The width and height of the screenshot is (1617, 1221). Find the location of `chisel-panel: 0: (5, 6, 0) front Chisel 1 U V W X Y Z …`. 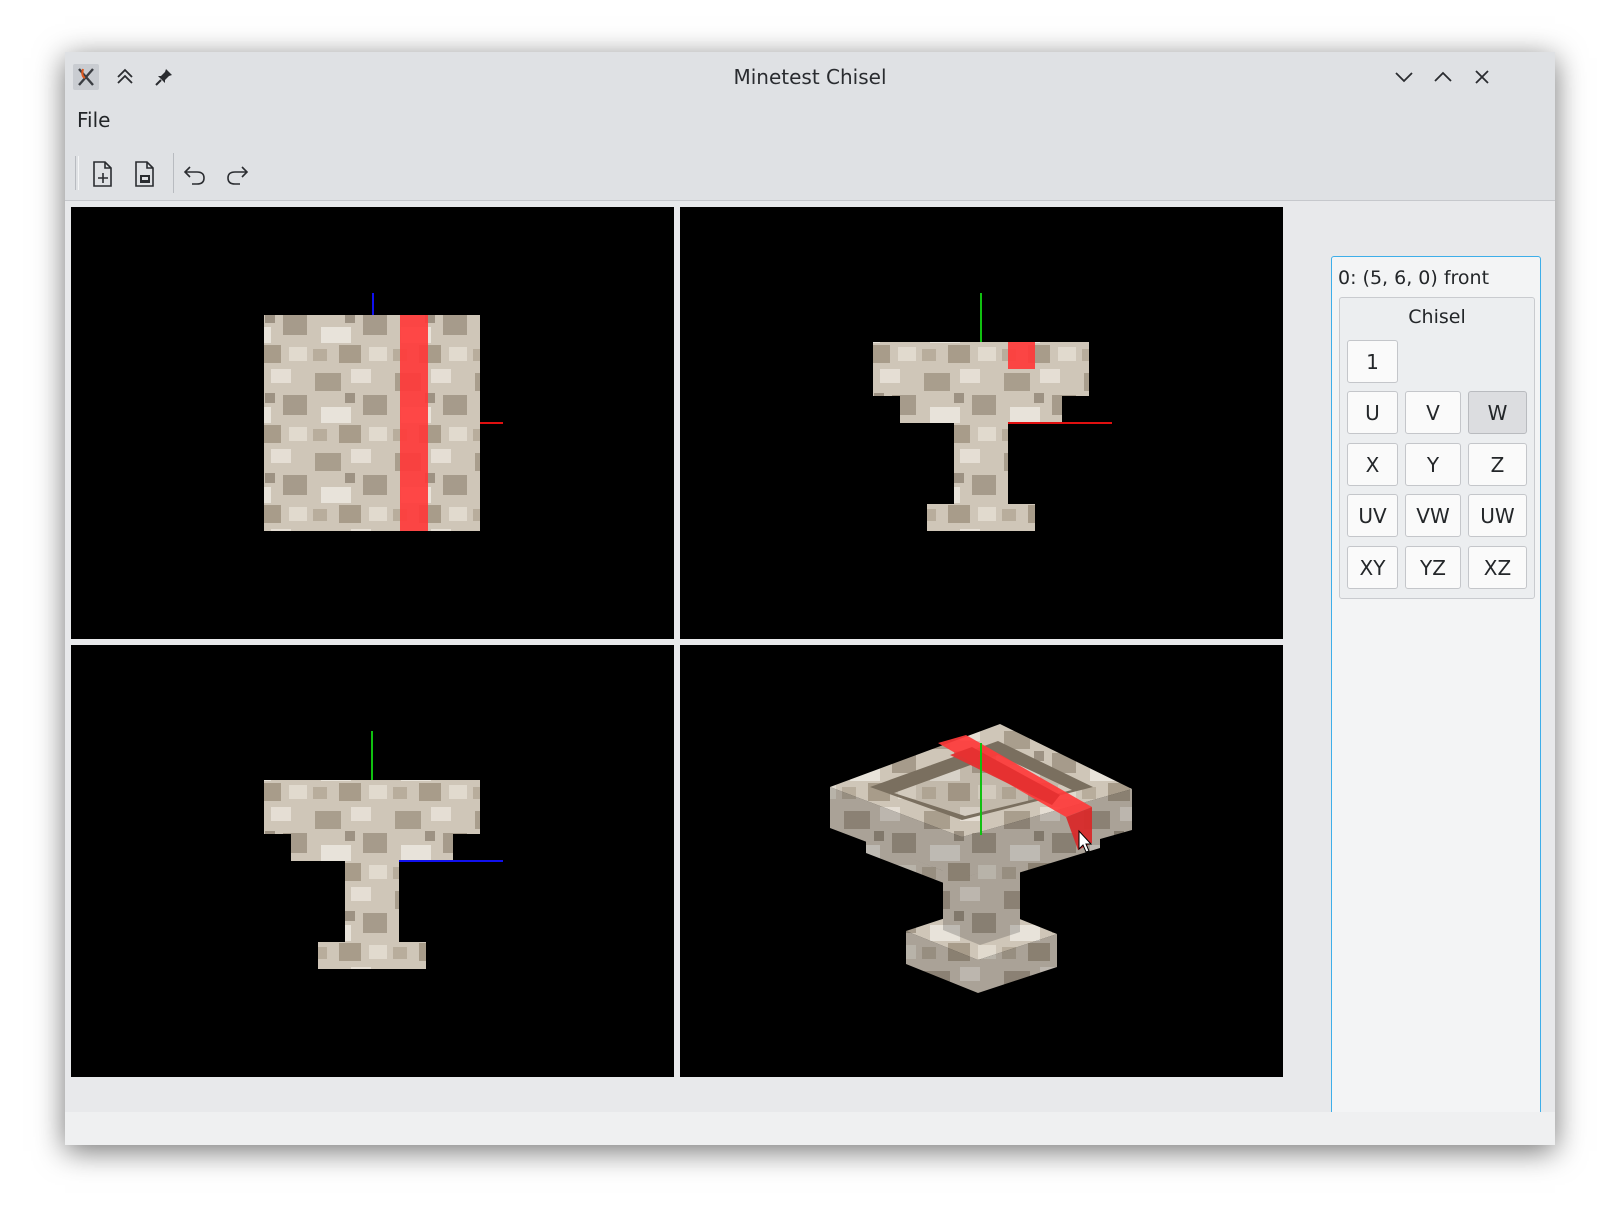

chisel-panel: 0: (5, 6, 0) front Chisel 1 U V W X Y Z … is located at coordinates (1436, 690).